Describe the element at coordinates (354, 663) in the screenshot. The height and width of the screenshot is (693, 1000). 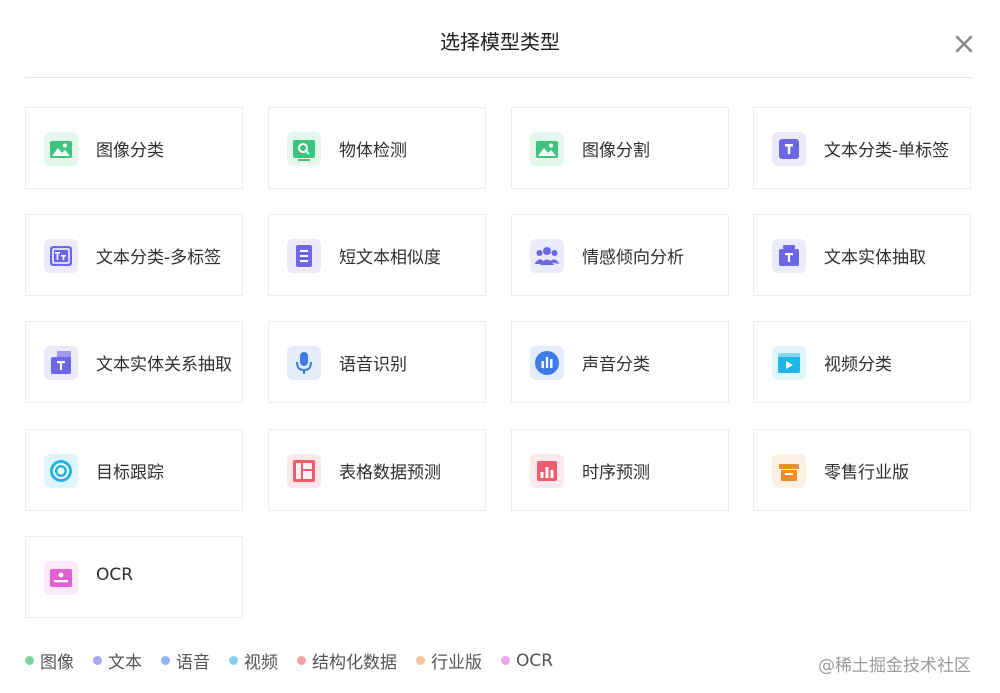
I see `legend-label: 结构化数据` at that location.